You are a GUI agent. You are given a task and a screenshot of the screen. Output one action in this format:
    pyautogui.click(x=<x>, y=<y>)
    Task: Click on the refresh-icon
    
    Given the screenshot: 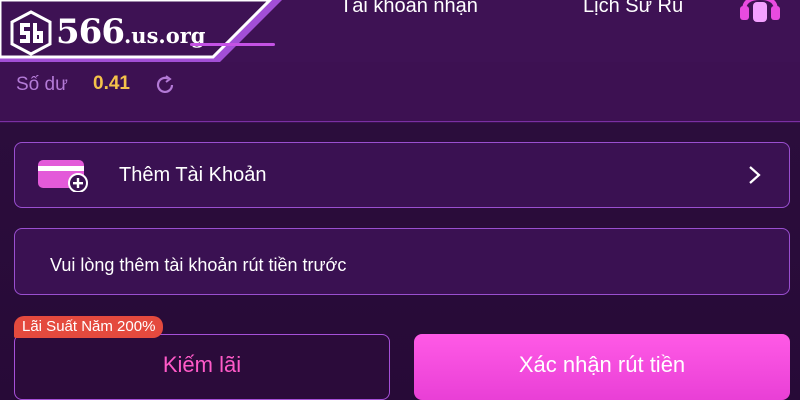 What is the action you would take?
    pyautogui.click(x=165, y=85)
    